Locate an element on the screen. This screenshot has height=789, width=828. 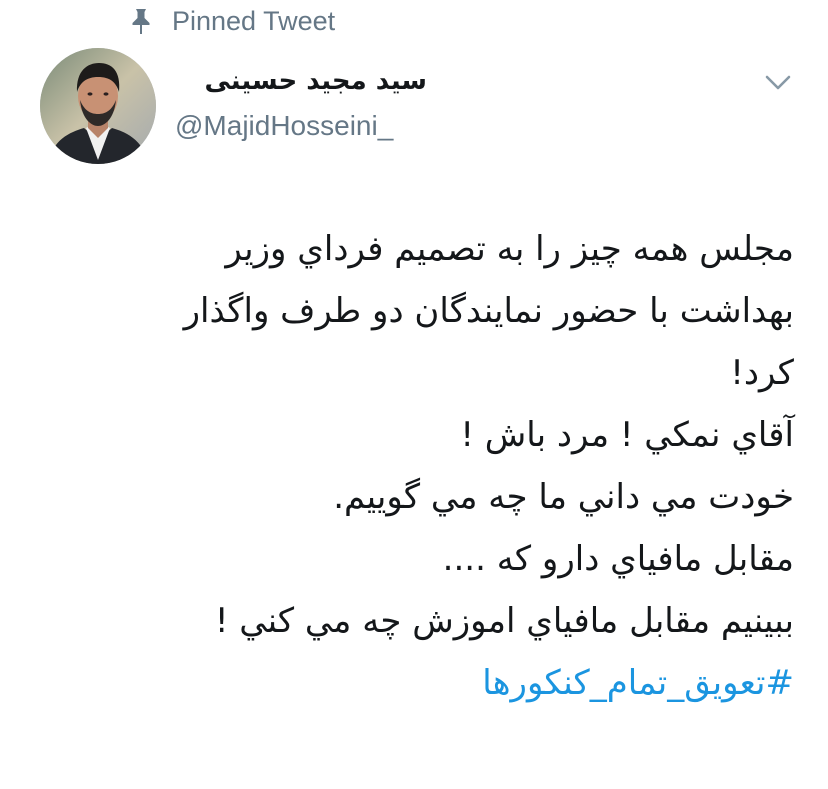
chevron-down-icon is located at coordinates (778, 85).